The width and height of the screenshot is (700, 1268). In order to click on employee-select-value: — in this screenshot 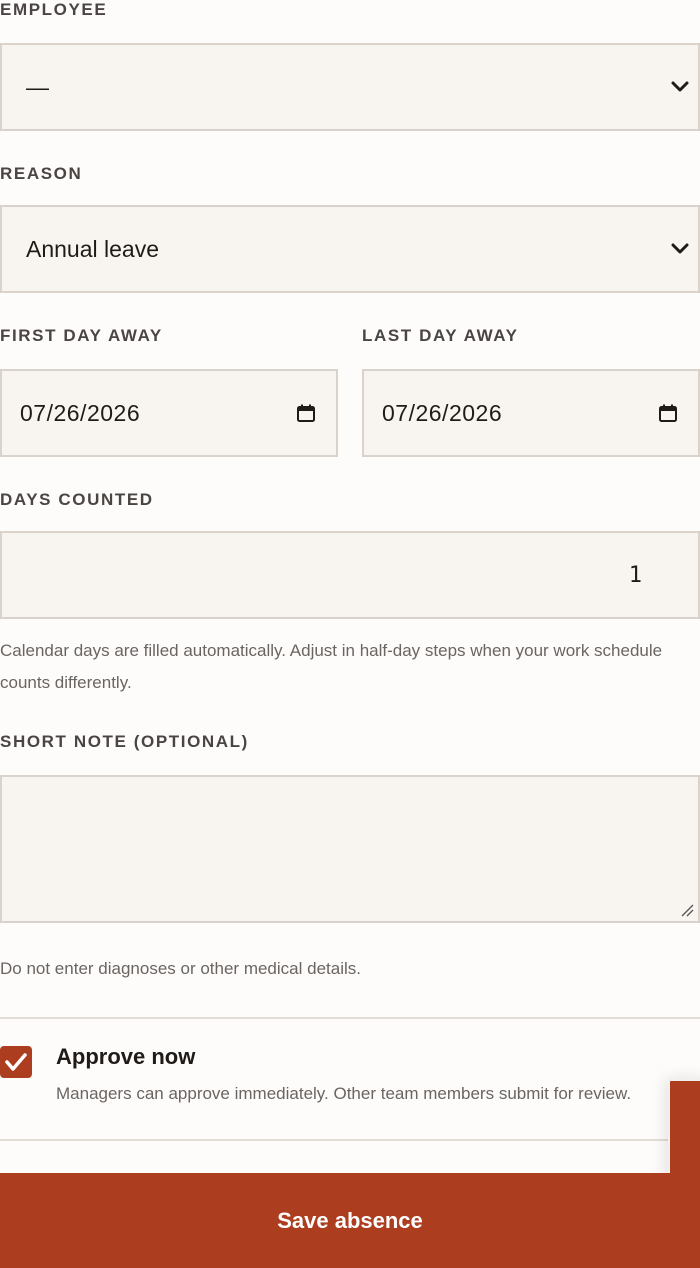, I will do `click(37, 86)`.